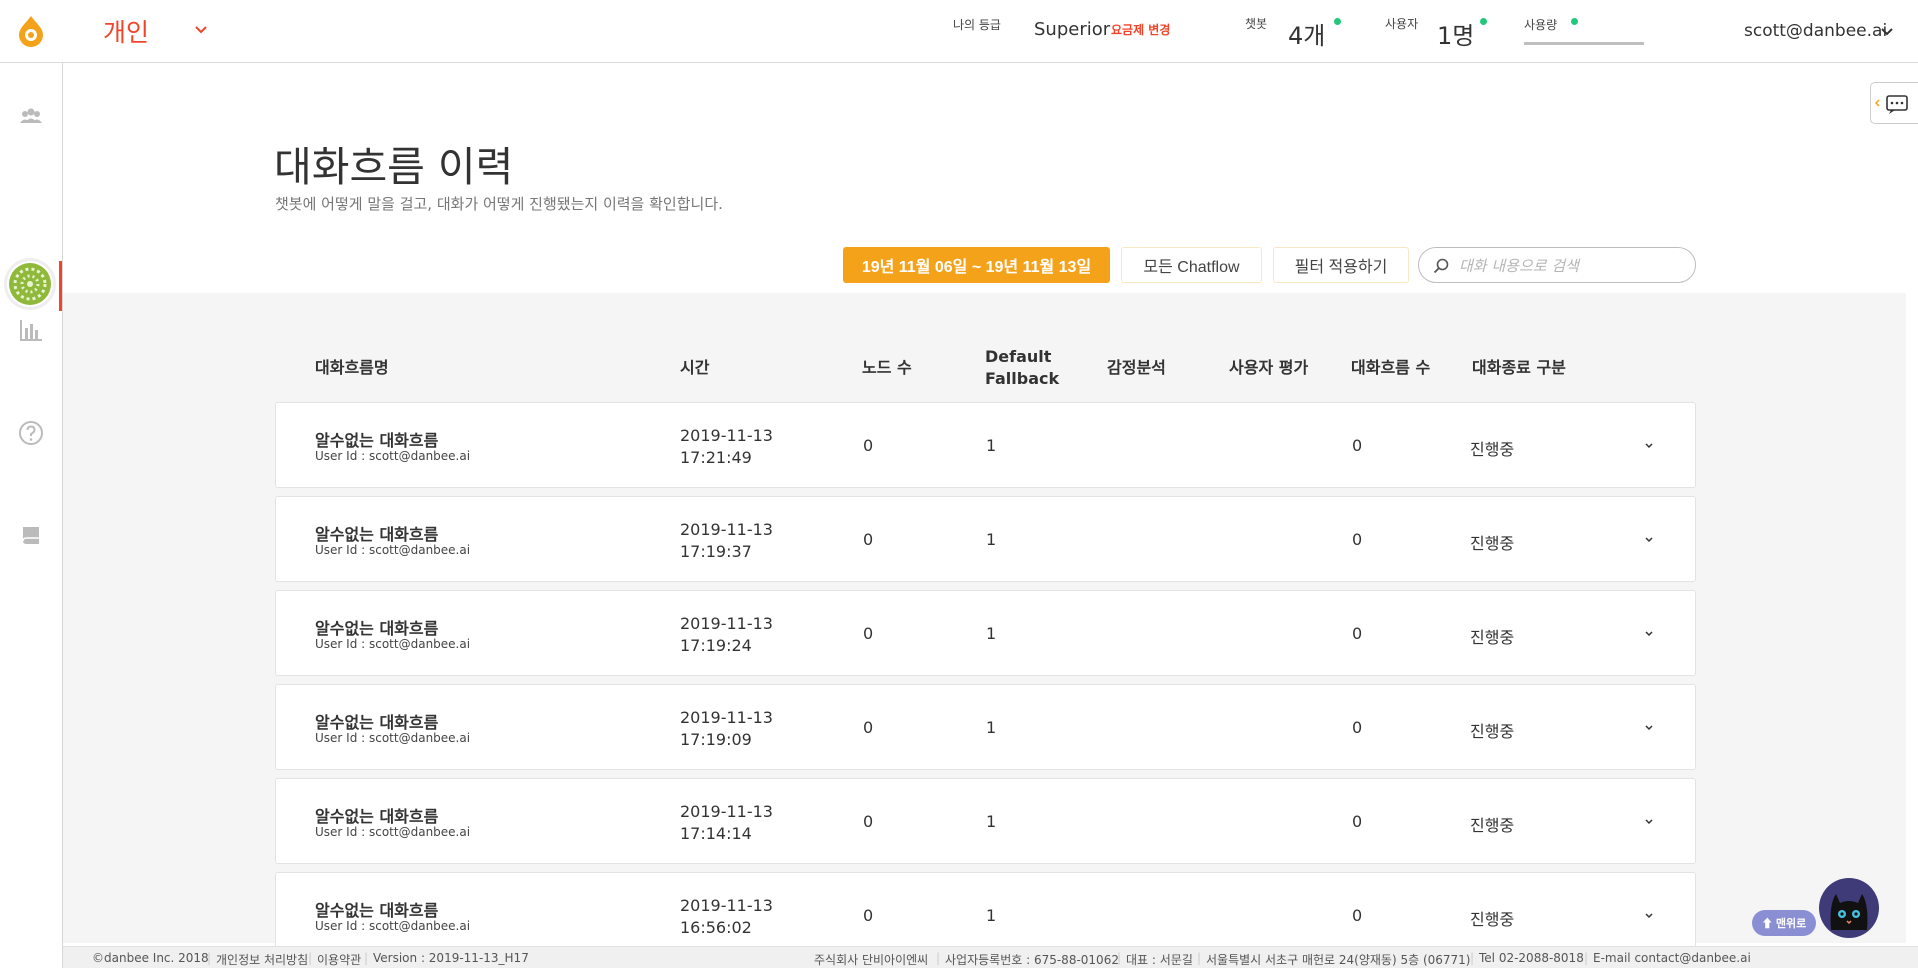  I want to click on col-header-time: 시간, so click(695, 367).